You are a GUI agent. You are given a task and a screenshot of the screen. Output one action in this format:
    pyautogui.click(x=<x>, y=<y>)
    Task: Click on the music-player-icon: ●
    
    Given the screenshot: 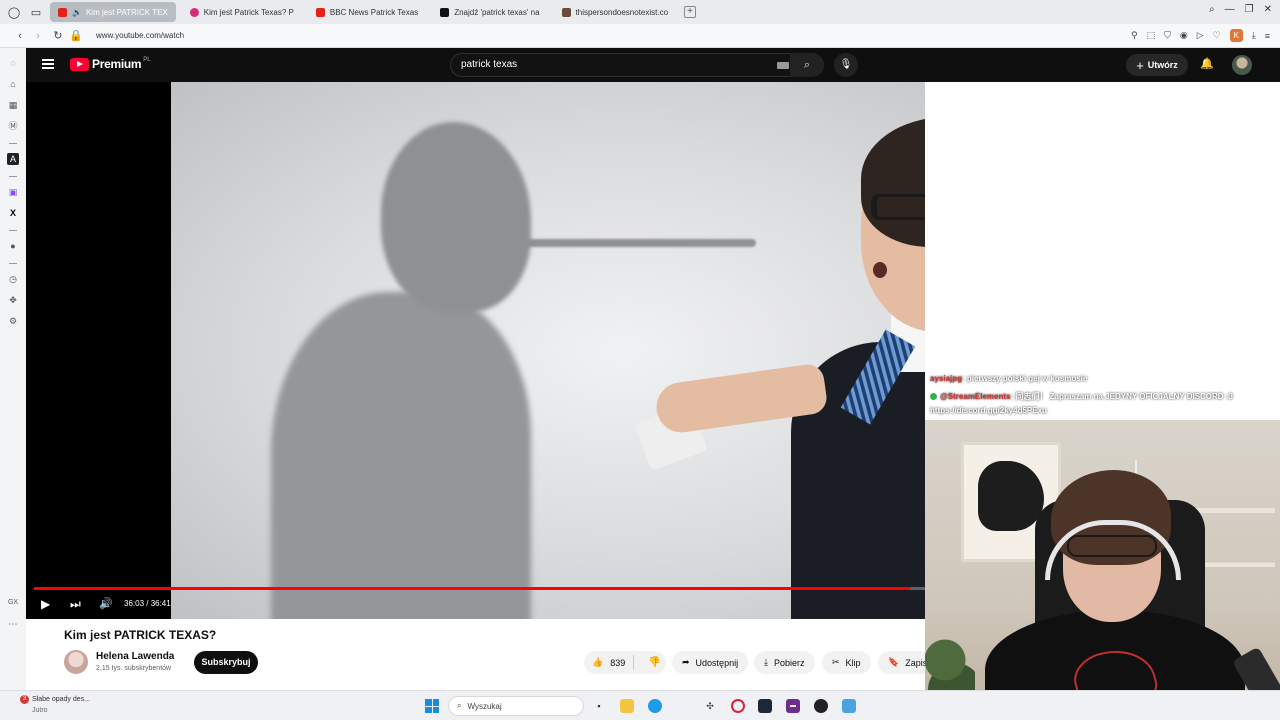 What is the action you would take?
    pyautogui.click(x=13, y=246)
    